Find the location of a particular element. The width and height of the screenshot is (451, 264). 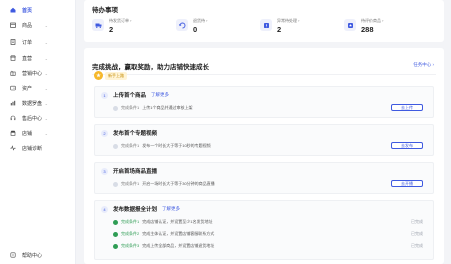

task-condition: 完成条件1 完成店铺认证，并设置至少1名发货地址 is located at coordinates (162, 222).